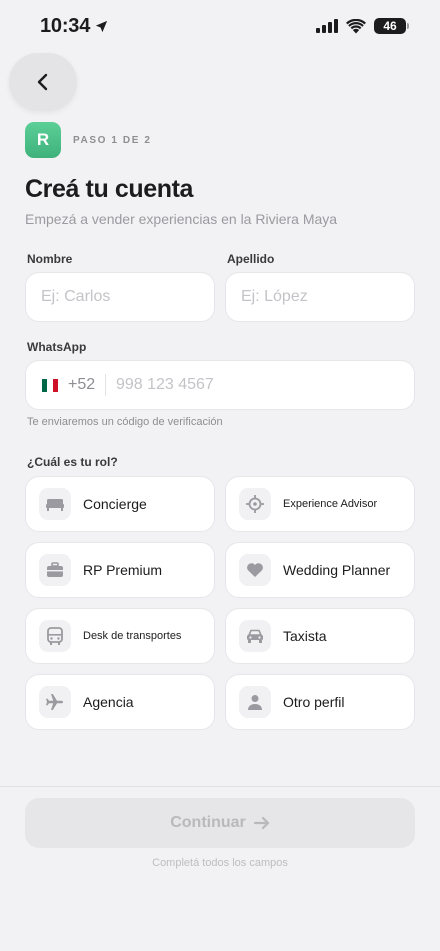 The height and width of the screenshot is (951, 440). Describe the element at coordinates (55, 504) in the screenshot. I see `bed-icon` at that location.